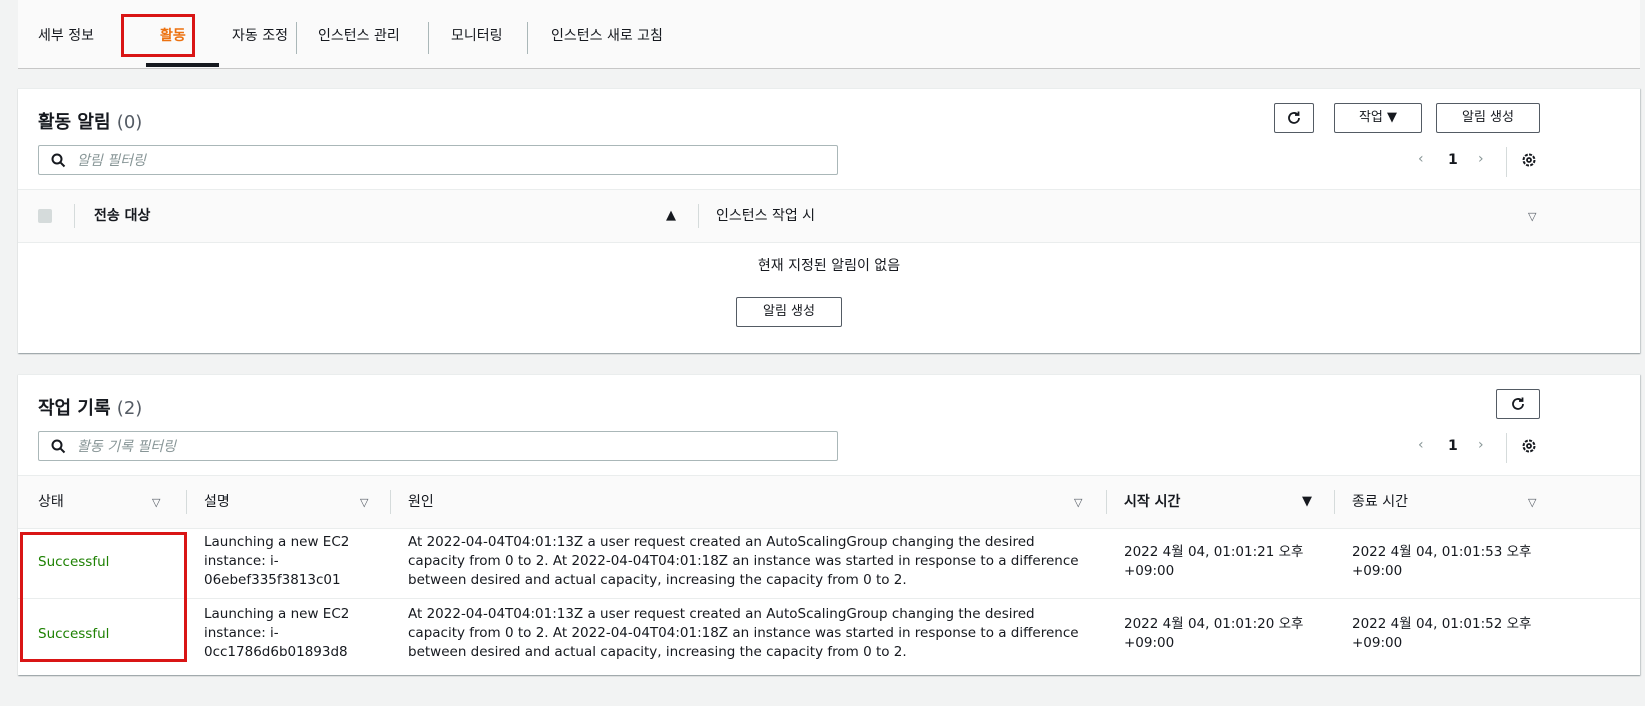  Describe the element at coordinates (45, 216) in the screenshot. I see `select-all-checkbox` at that location.